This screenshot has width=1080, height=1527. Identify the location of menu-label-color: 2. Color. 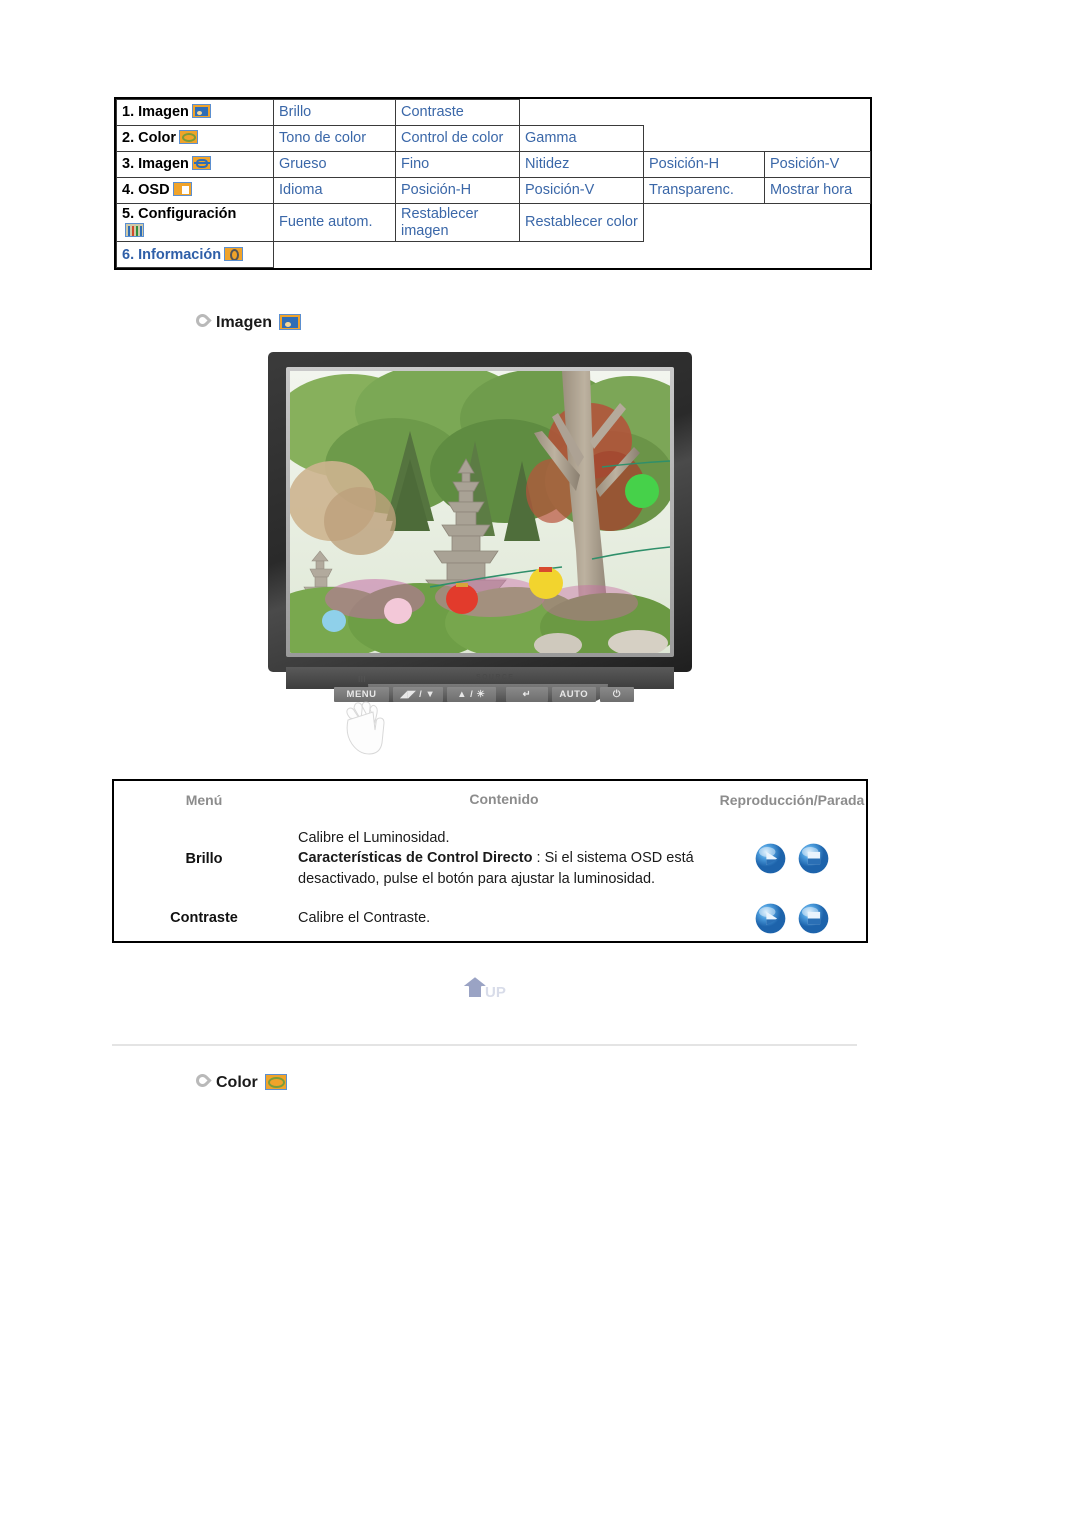
(195, 138).